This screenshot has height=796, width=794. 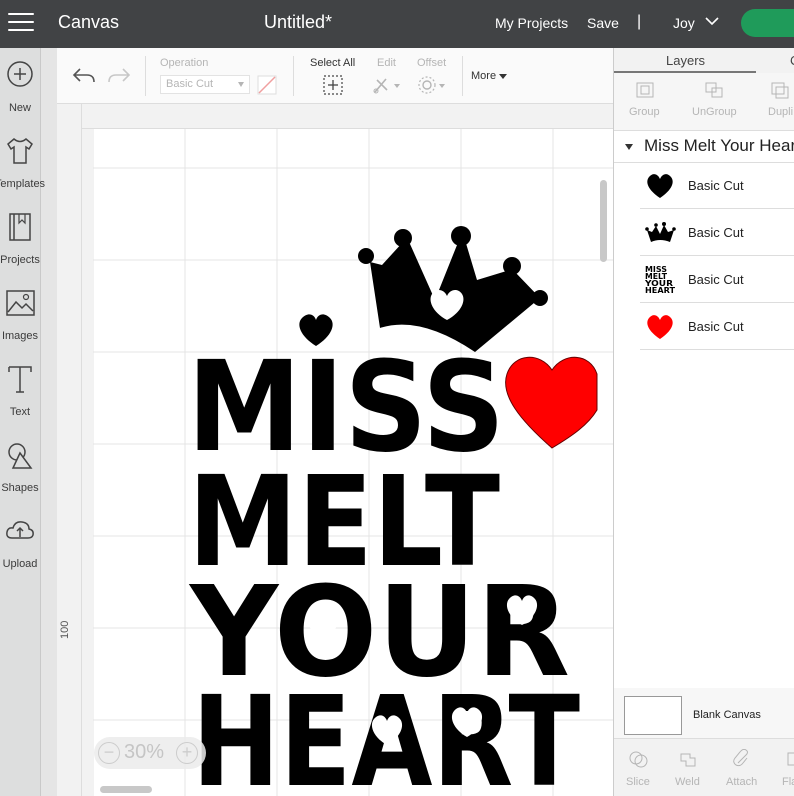 I want to click on blank-canvas-label: Blank Canvas, so click(x=727, y=715).